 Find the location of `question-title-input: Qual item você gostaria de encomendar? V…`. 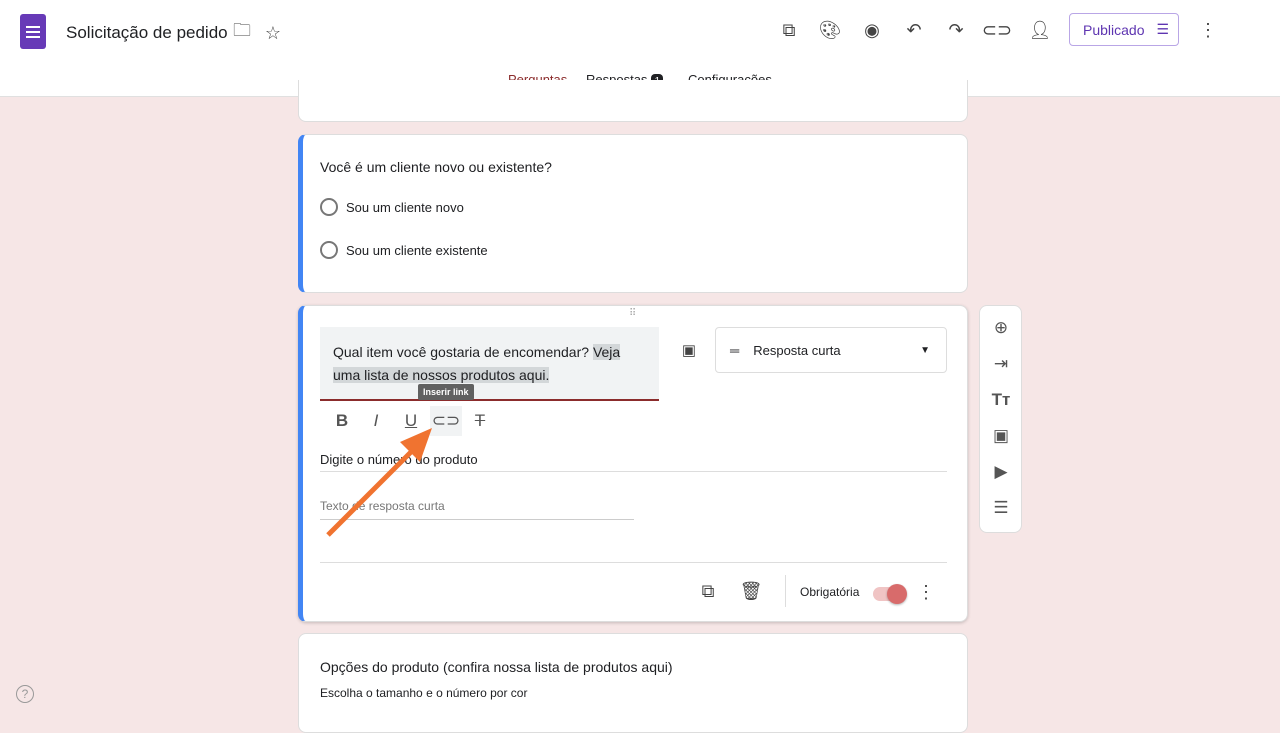

question-title-input: Qual item você gostaria de encomendar? V… is located at coordinates (489, 364).